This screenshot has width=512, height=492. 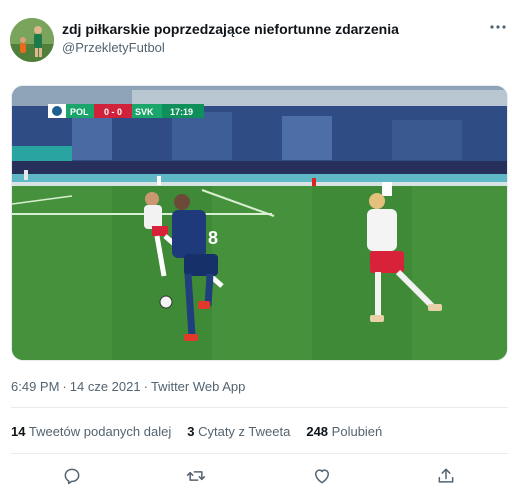 I want to click on tweet-time: 6:49 PM, so click(x=35, y=386).